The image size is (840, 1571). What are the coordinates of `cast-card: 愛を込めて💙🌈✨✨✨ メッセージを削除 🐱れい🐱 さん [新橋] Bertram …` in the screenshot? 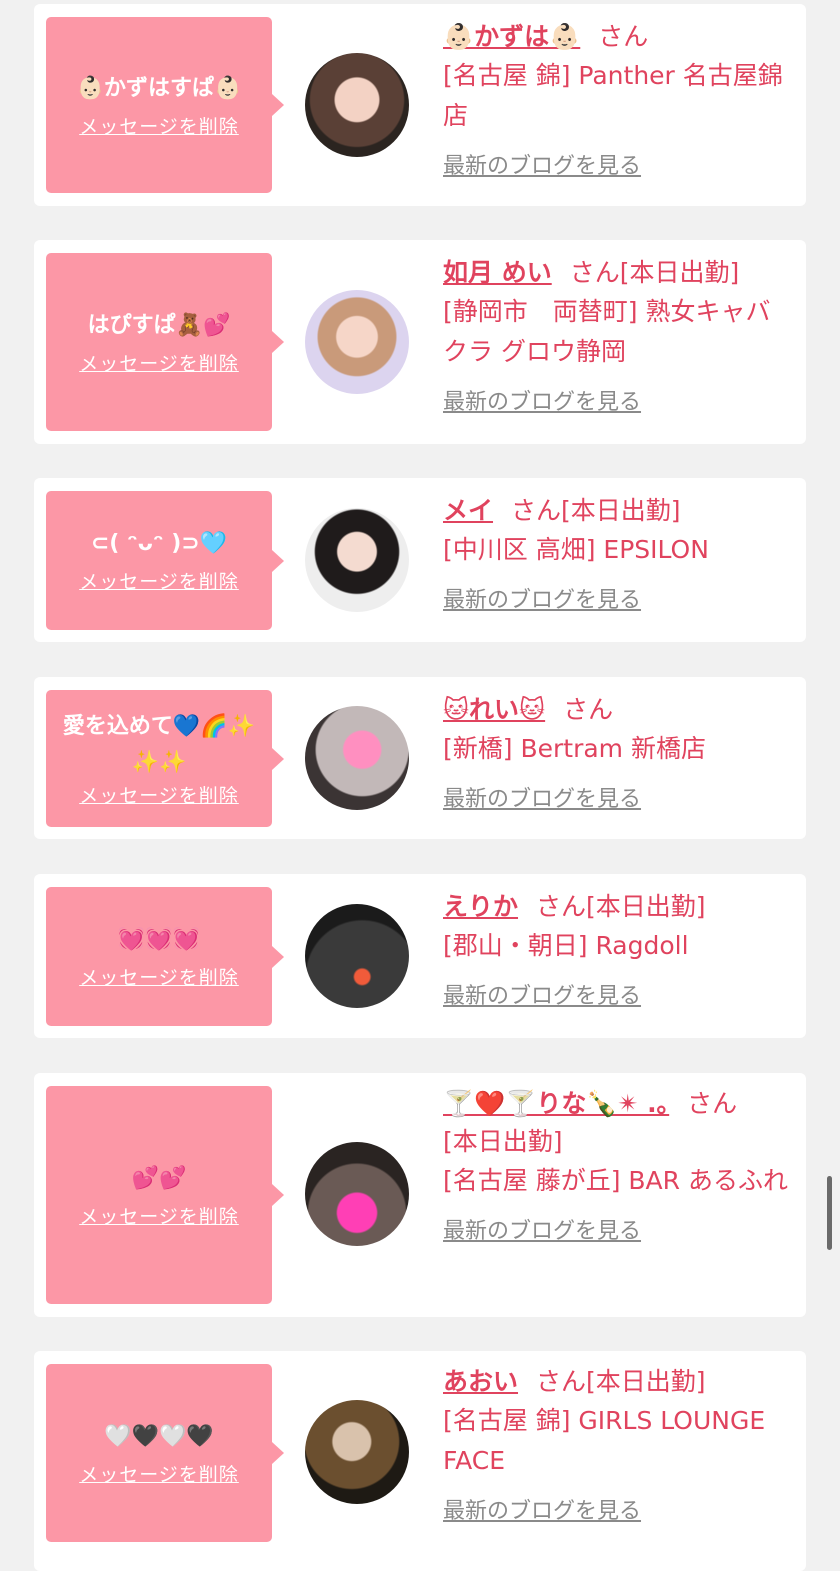 It's located at (420, 758).